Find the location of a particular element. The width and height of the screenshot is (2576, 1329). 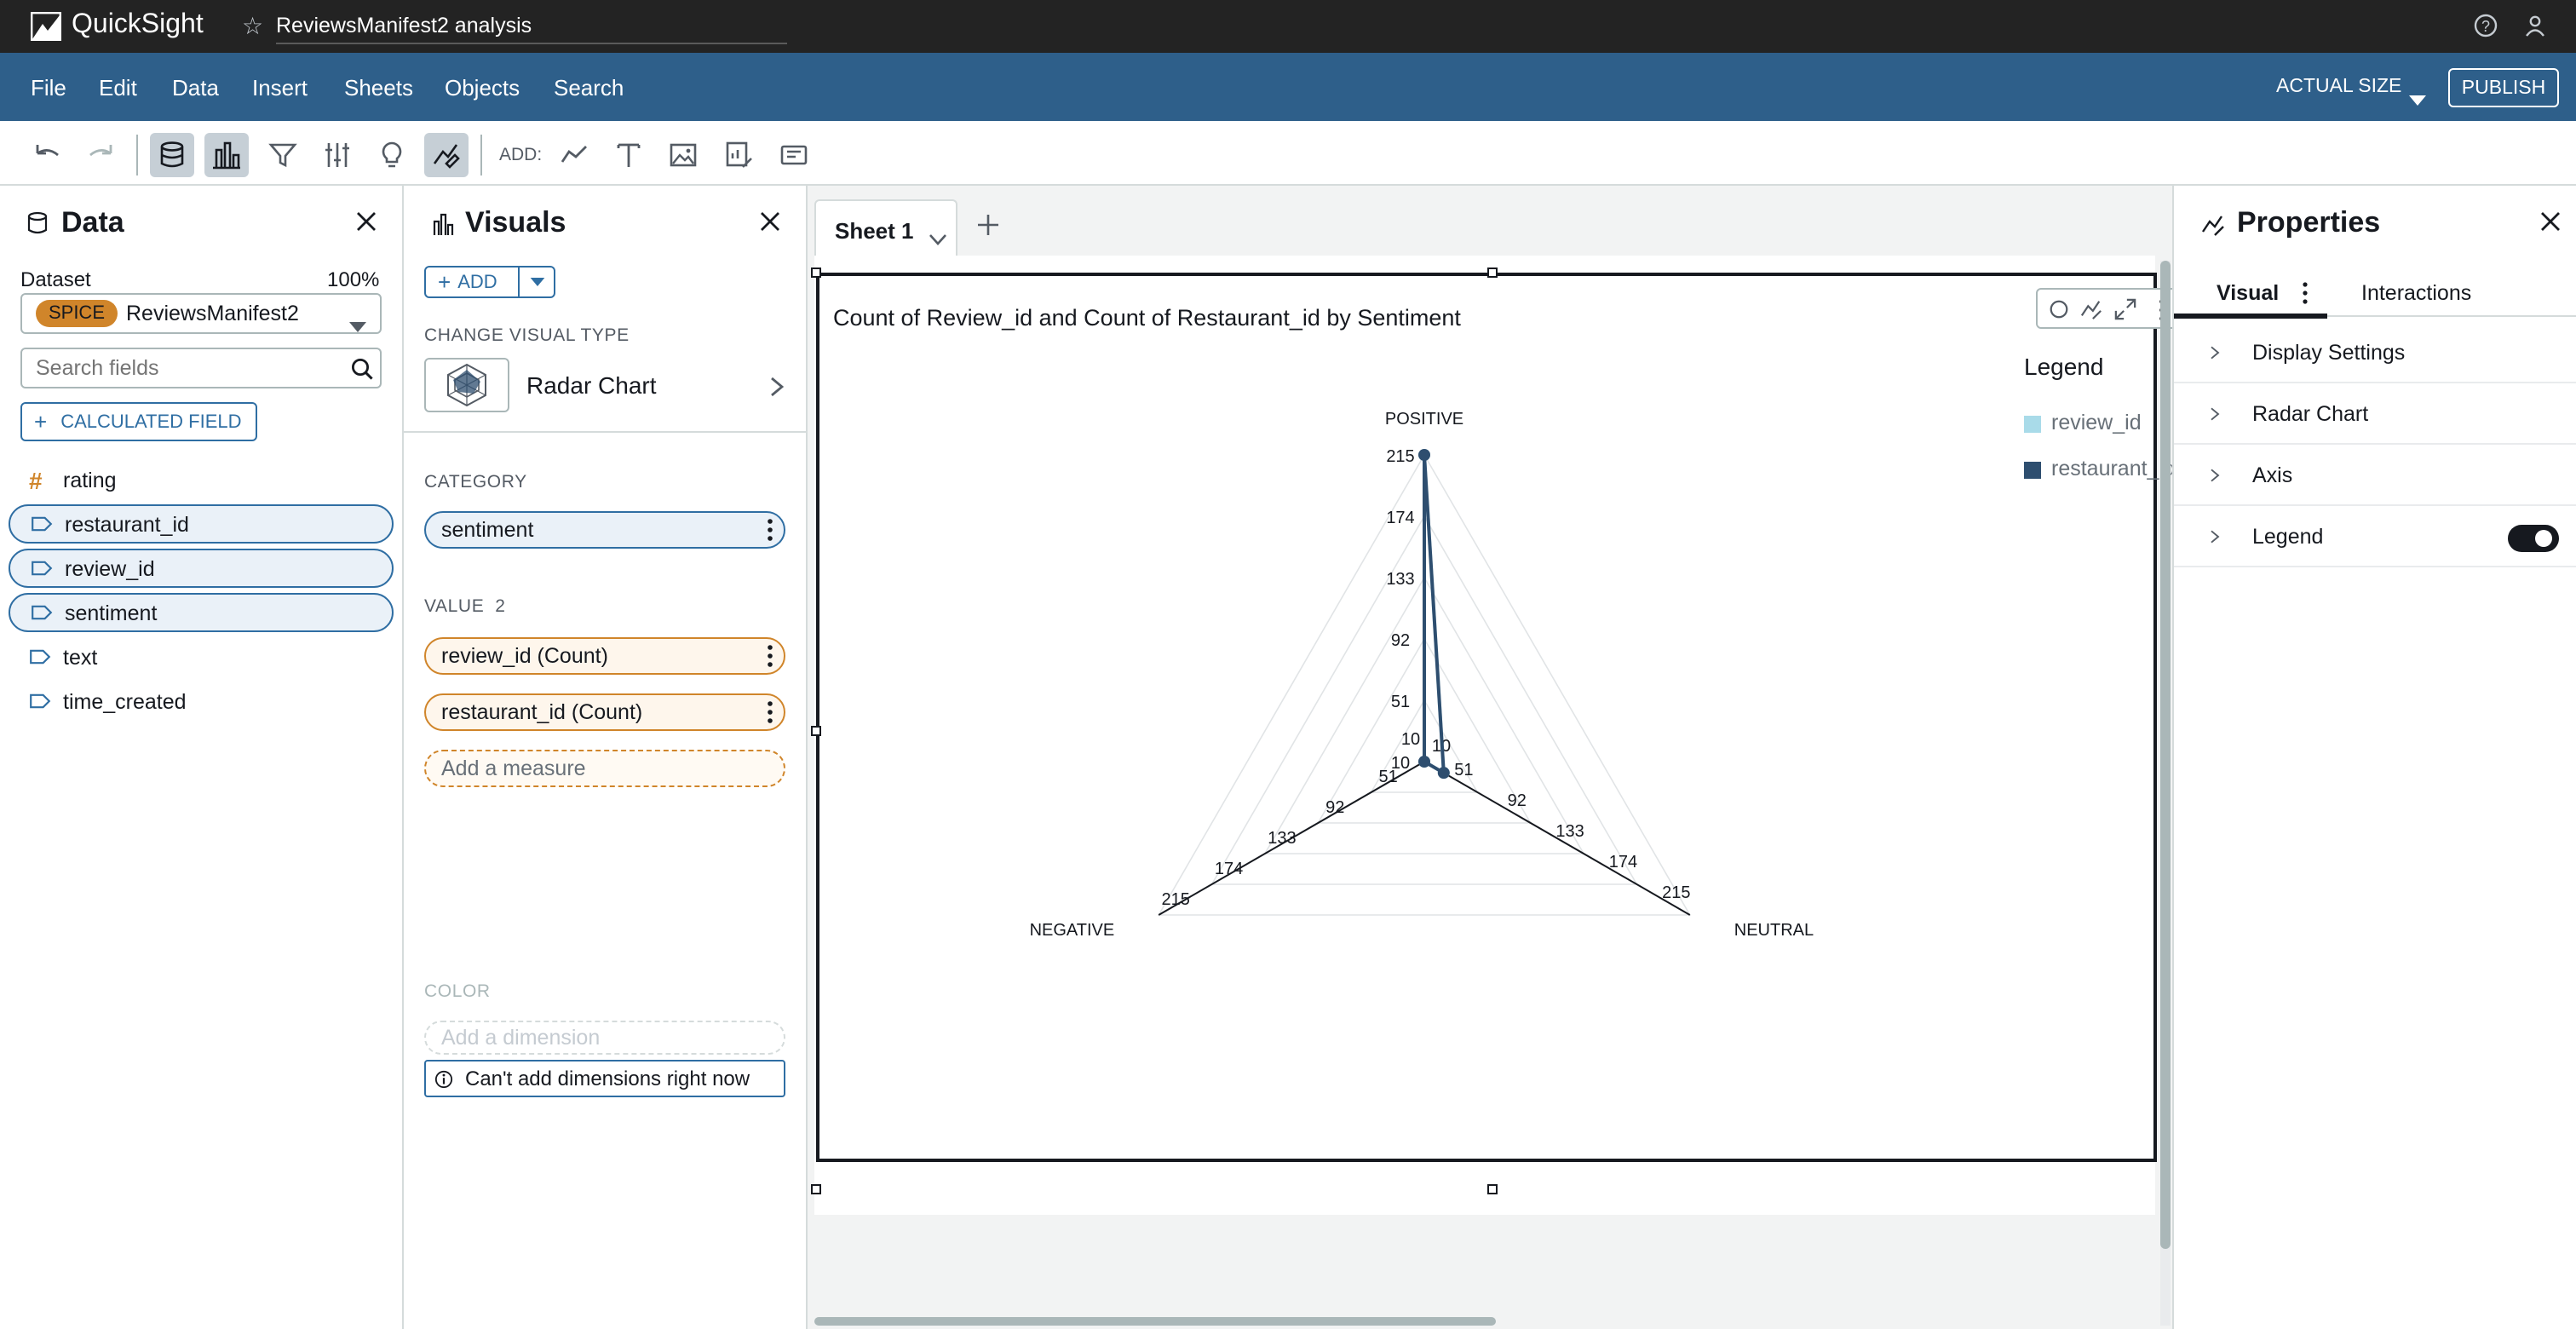

dataset-select: SPICE ReviewsManifest2 is located at coordinates (201, 313).